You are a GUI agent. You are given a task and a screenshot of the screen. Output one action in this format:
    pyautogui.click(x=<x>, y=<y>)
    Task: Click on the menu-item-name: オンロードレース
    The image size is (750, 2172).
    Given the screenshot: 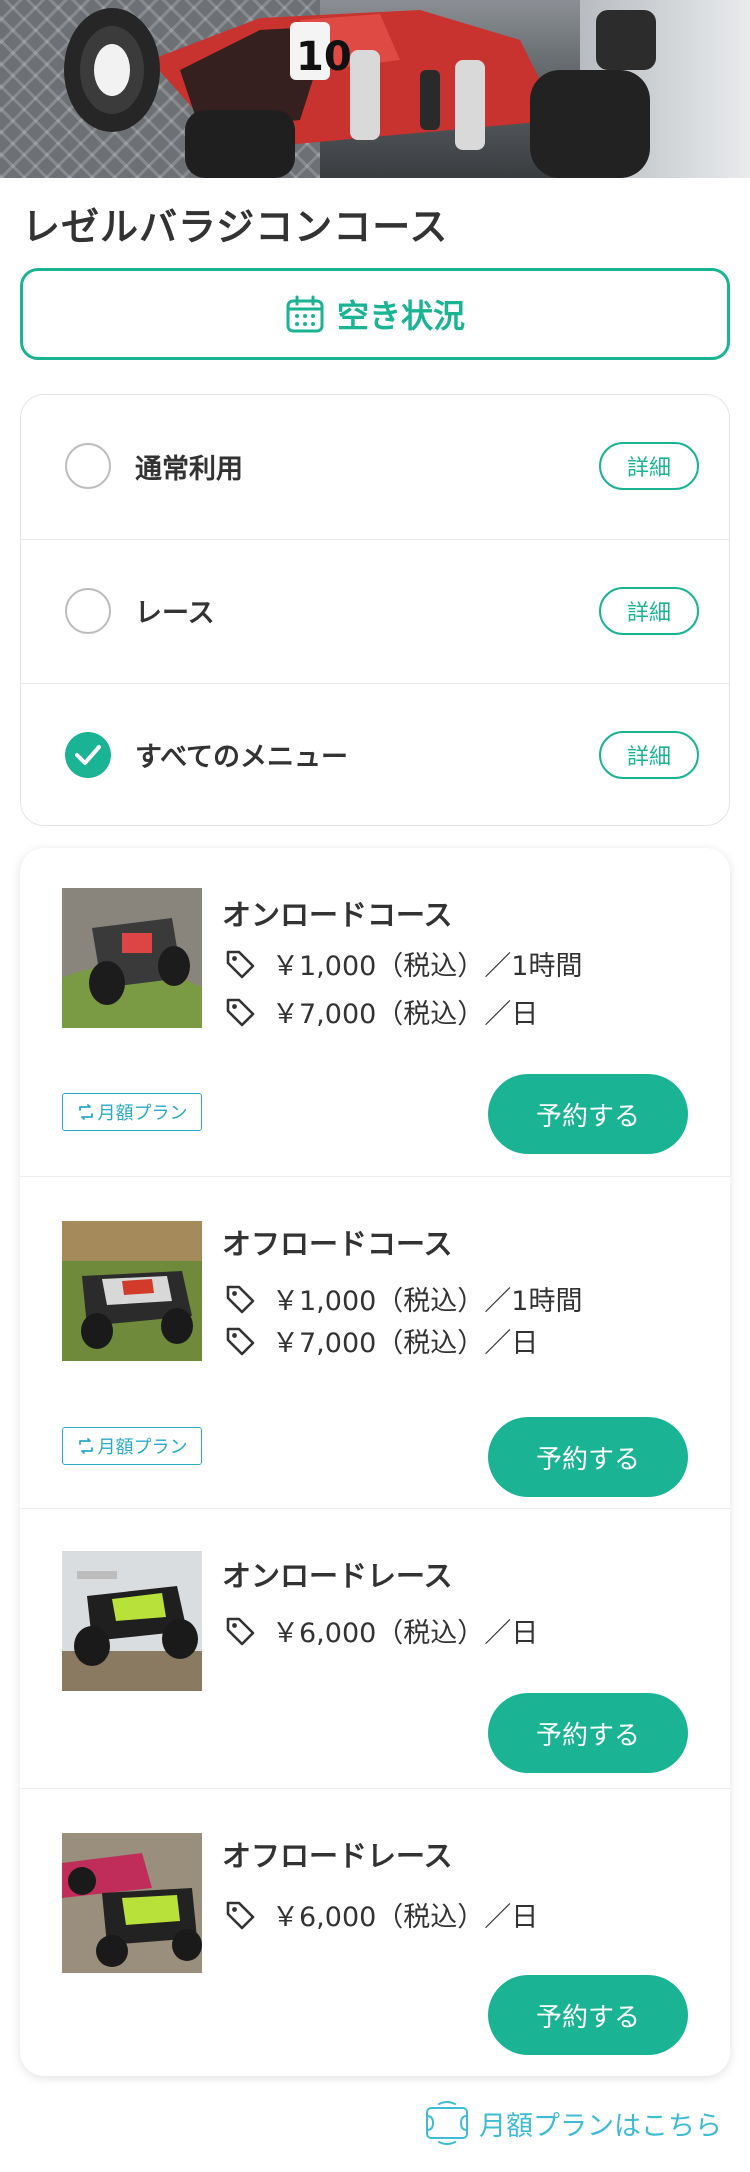 What is the action you would take?
    pyautogui.click(x=337, y=1576)
    